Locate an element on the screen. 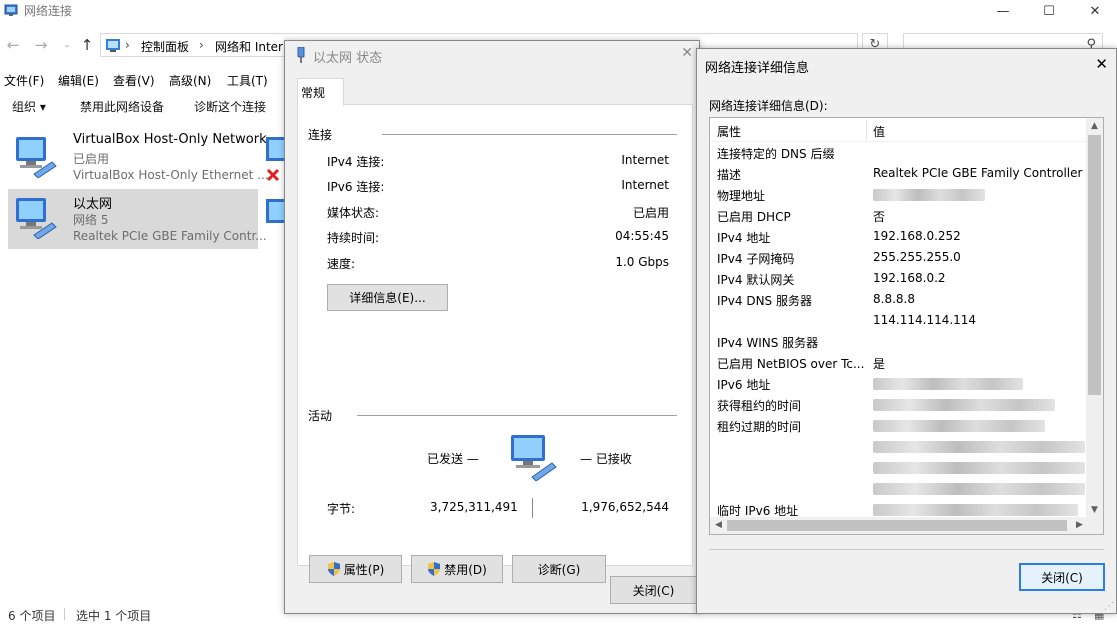 Image resolution: width=1117 pixels, height=624 pixels. disable-button: 禁用(D) is located at coordinates (457, 569).